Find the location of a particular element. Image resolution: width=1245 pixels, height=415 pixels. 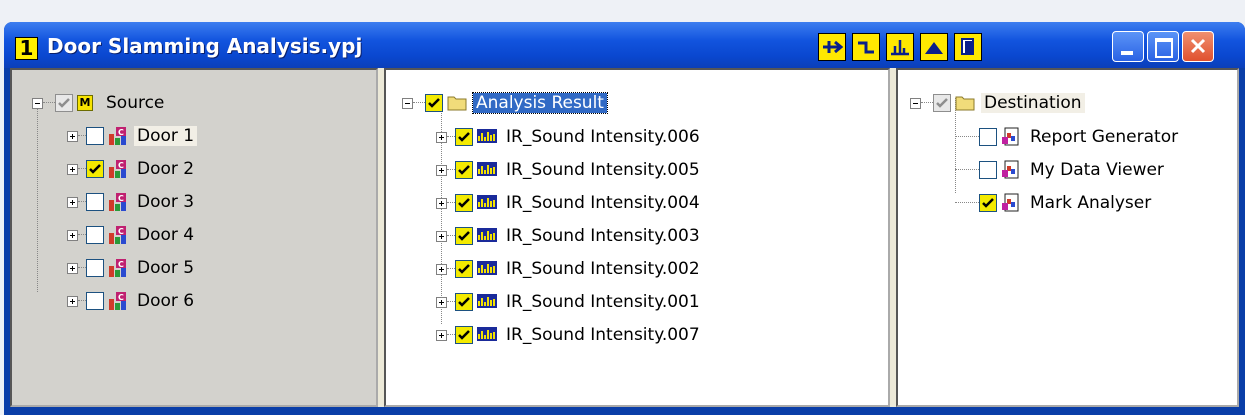

tree-item-analysis-result: IR_Sound Intensity.003 is located at coordinates (569, 236).